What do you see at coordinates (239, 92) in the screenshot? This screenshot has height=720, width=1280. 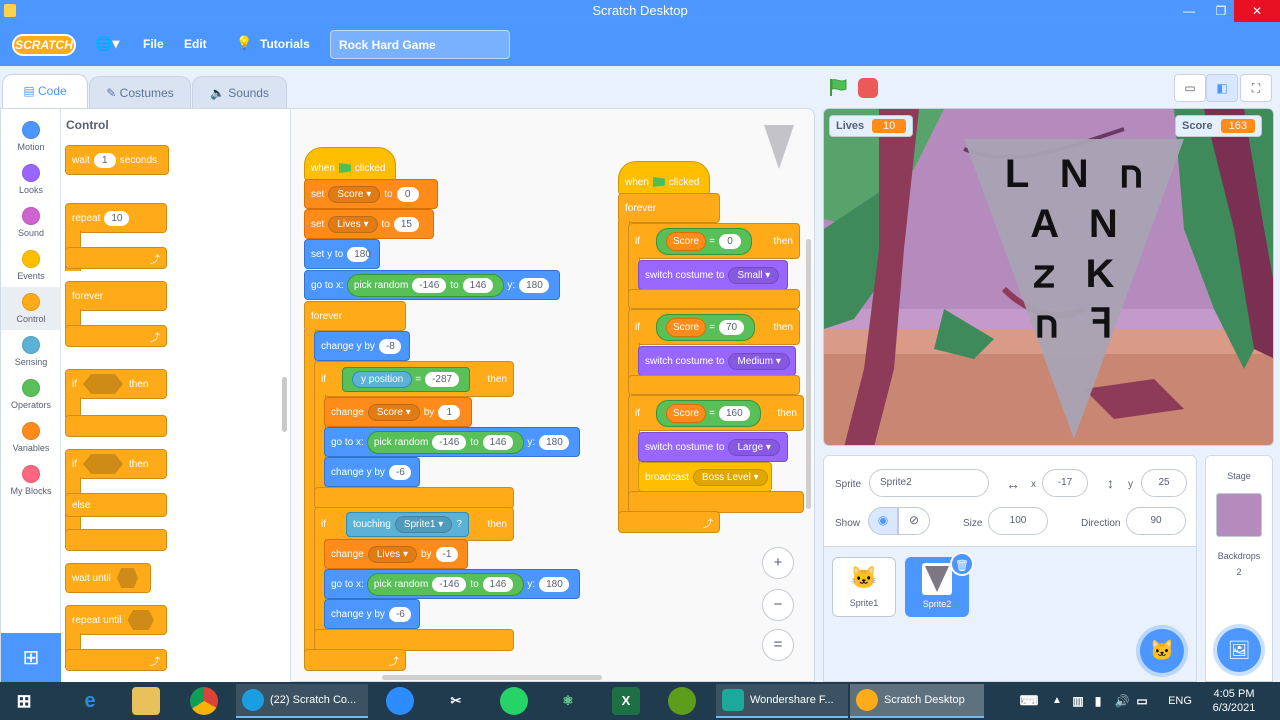 I see `tab-sounds: 🔈 Sounds` at bounding box center [239, 92].